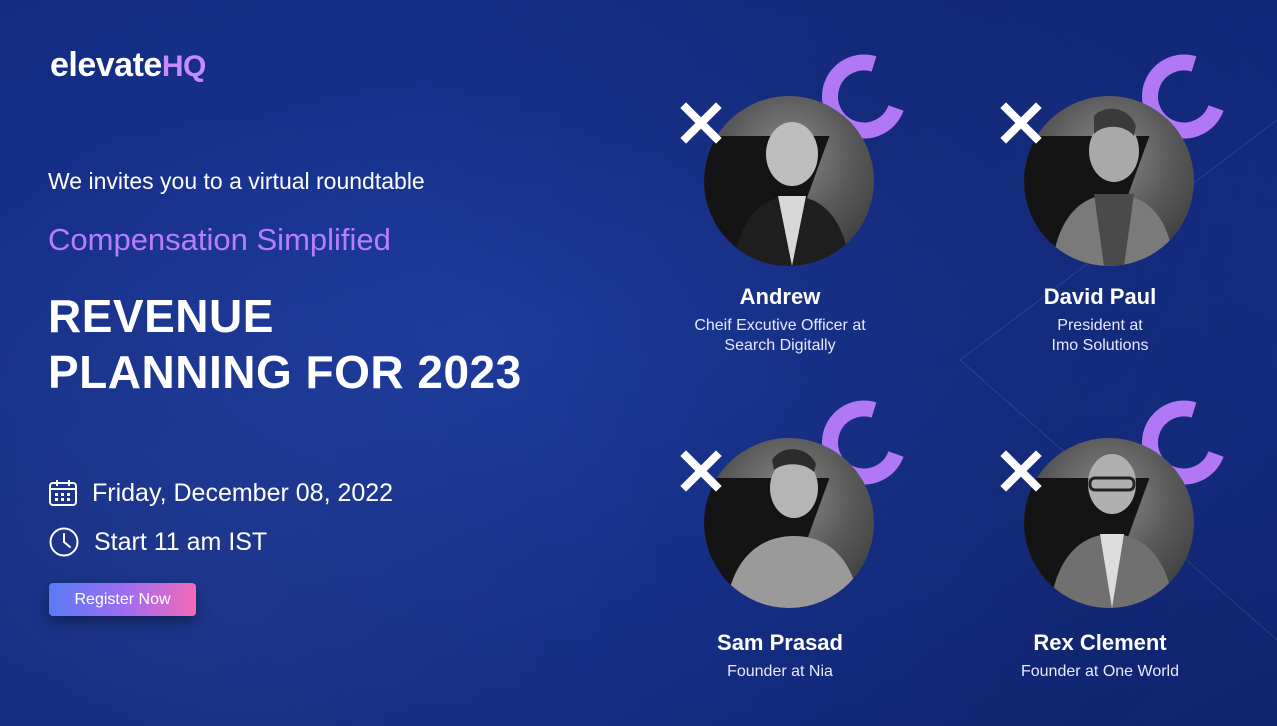 The height and width of the screenshot is (726, 1277). I want to click on logo-main-text: elevate, so click(106, 65).